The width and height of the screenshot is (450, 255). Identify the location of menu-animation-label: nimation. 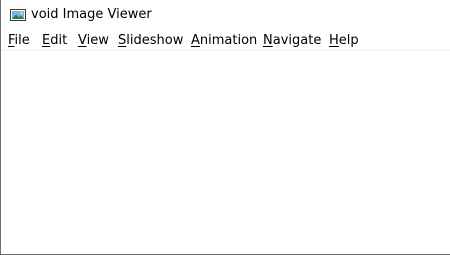
(228, 40).